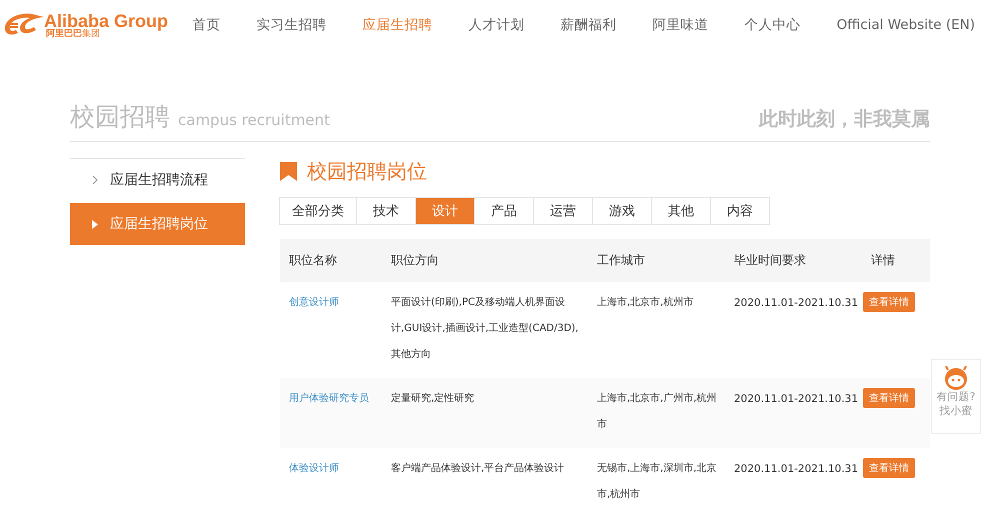 The image size is (1000, 528). I want to click on nav-link: 阿里味道, so click(681, 25).